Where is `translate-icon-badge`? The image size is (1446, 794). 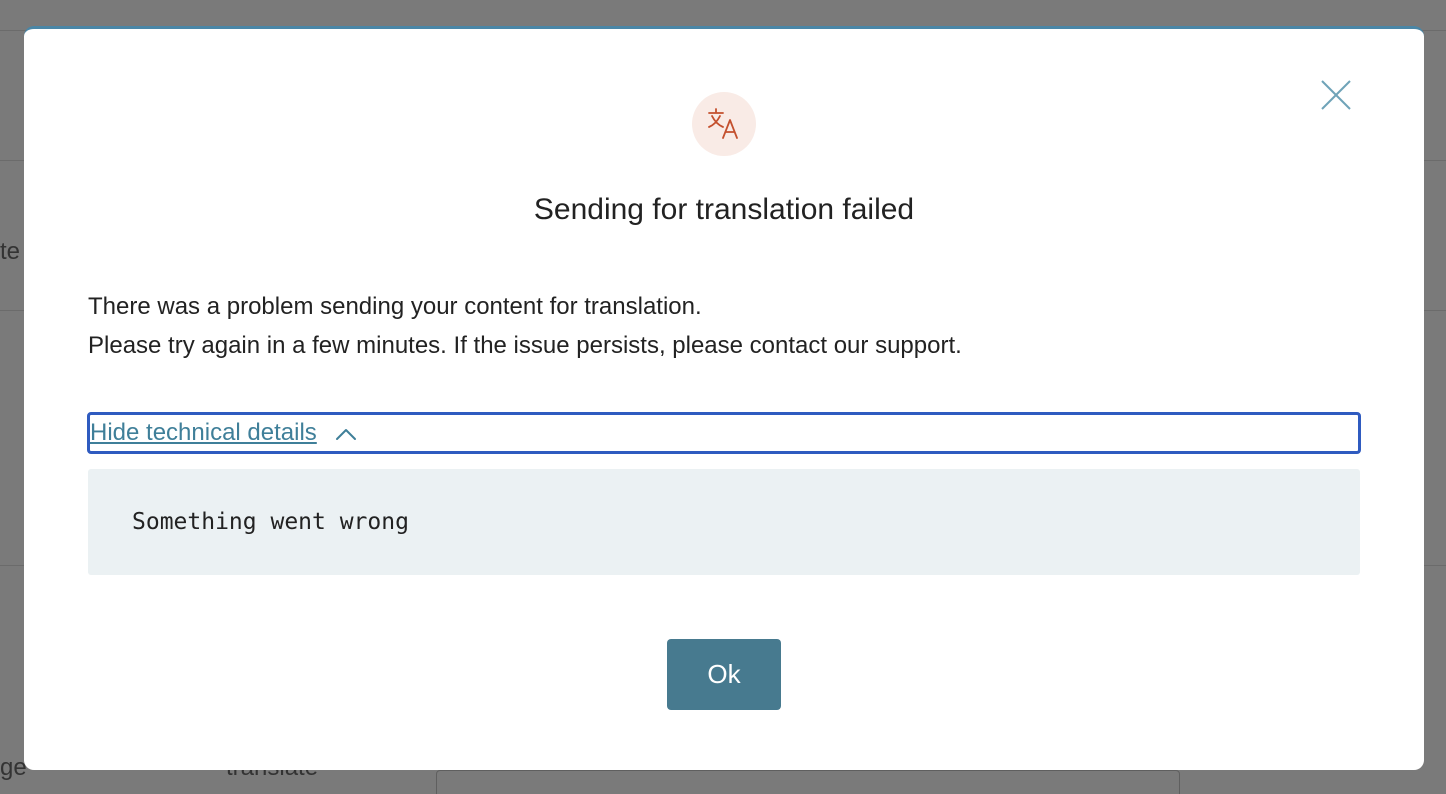 translate-icon-badge is located at coordinates (724, 124).